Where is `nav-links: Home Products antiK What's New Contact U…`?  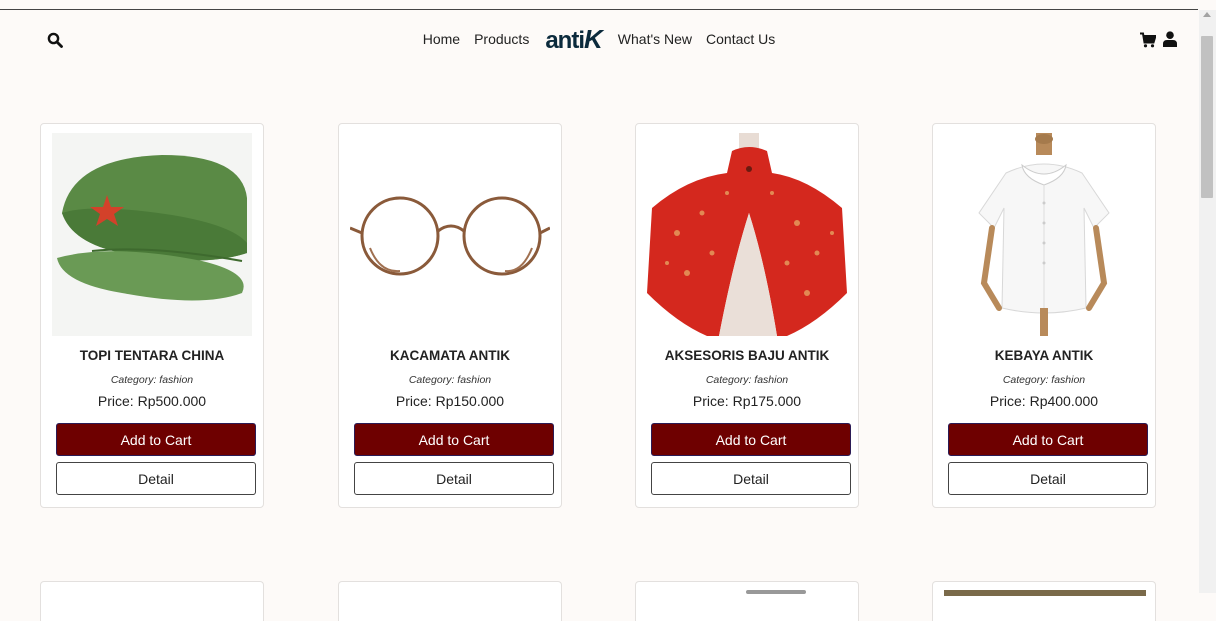 nav-links: Home Products antiK What's New Contact U… is located at coordinates (599, 39).